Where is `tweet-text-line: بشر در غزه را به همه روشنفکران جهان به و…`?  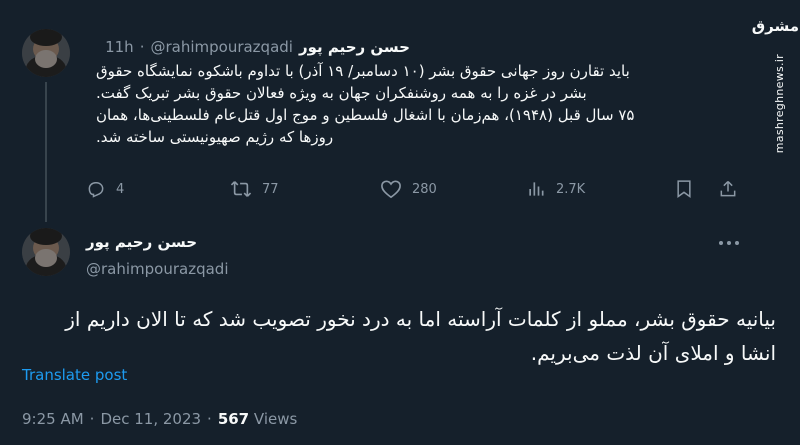
tweet-text-line: بشر در غزه را به همه روشنفکران جهان به و… is located at coordinates (341, 93).